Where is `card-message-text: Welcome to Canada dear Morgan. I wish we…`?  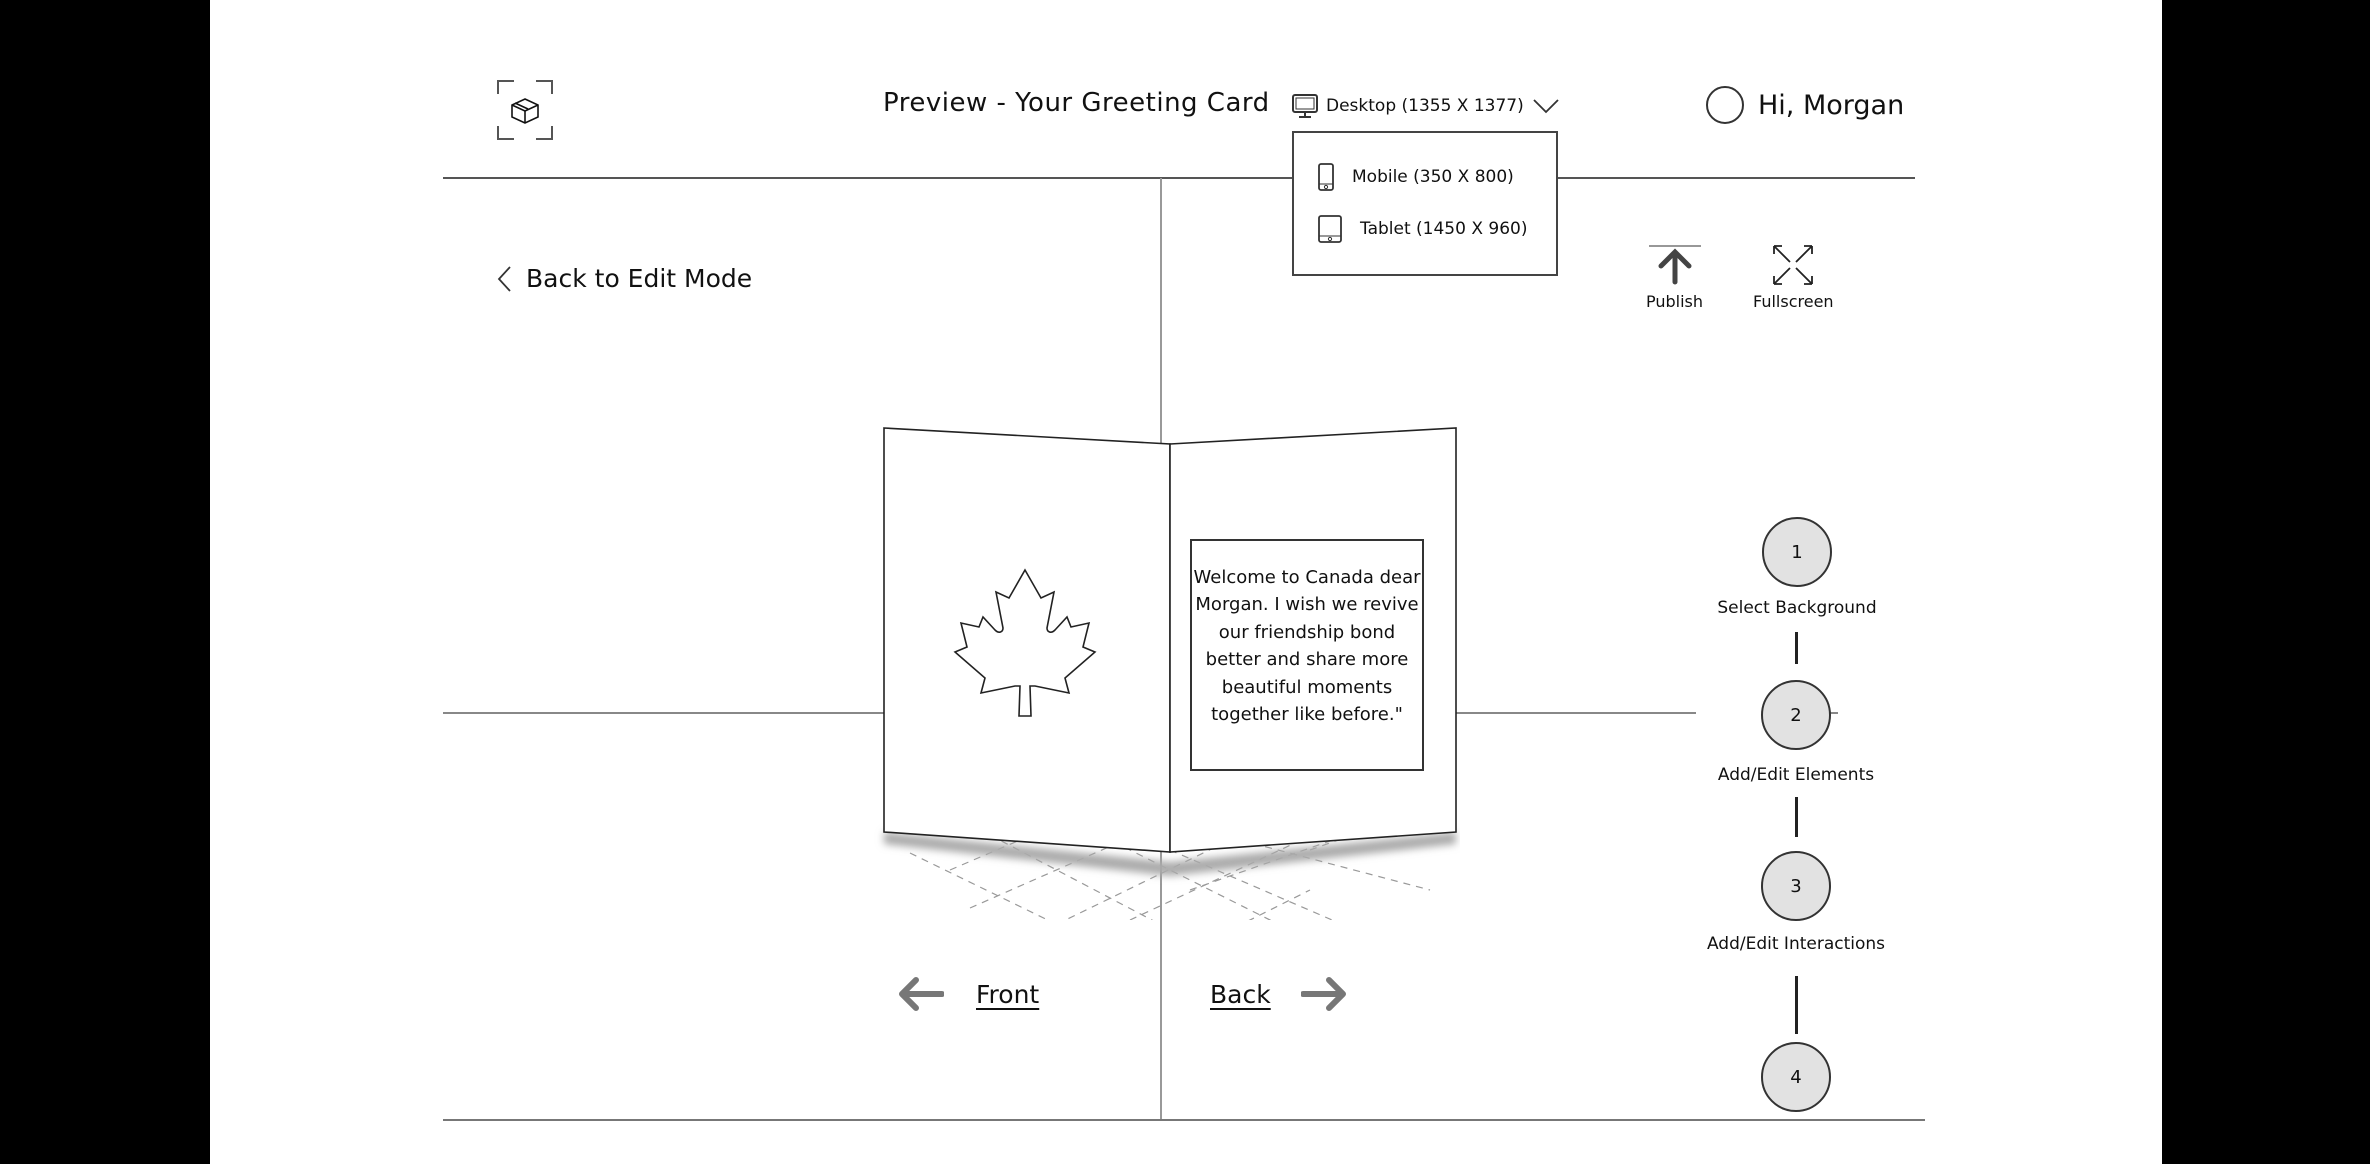 card-message-text: Welcome to Canada dear Morgan. I wish we… is located at coordinates (1307, 646).